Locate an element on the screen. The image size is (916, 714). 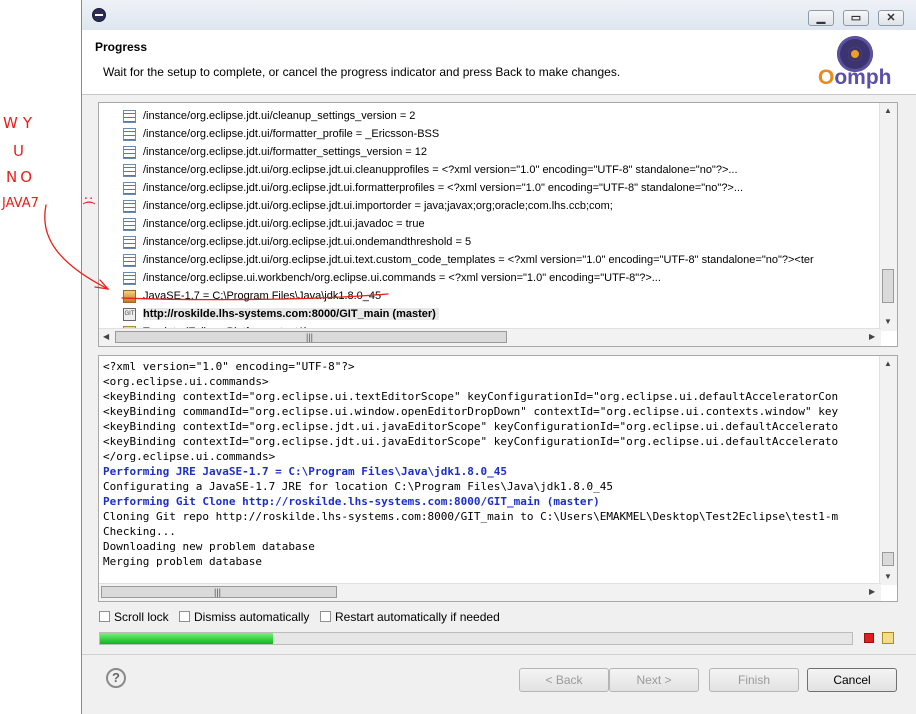
restart-automatically-checkbox: Restart automatically if needed is located at coordinates (410, 616).